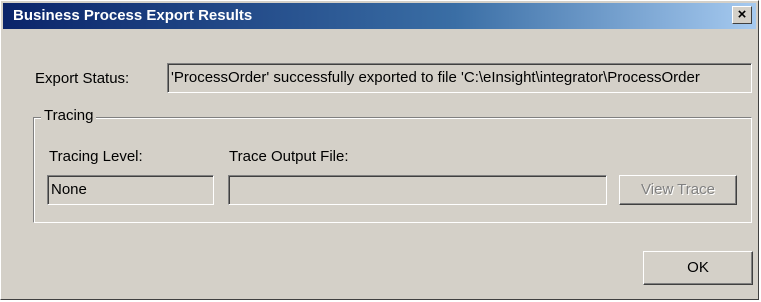 The height and width of the screenshot is (302, 761). I want to click on title-bar: Business Process Export Results ×, so click(379, 16).